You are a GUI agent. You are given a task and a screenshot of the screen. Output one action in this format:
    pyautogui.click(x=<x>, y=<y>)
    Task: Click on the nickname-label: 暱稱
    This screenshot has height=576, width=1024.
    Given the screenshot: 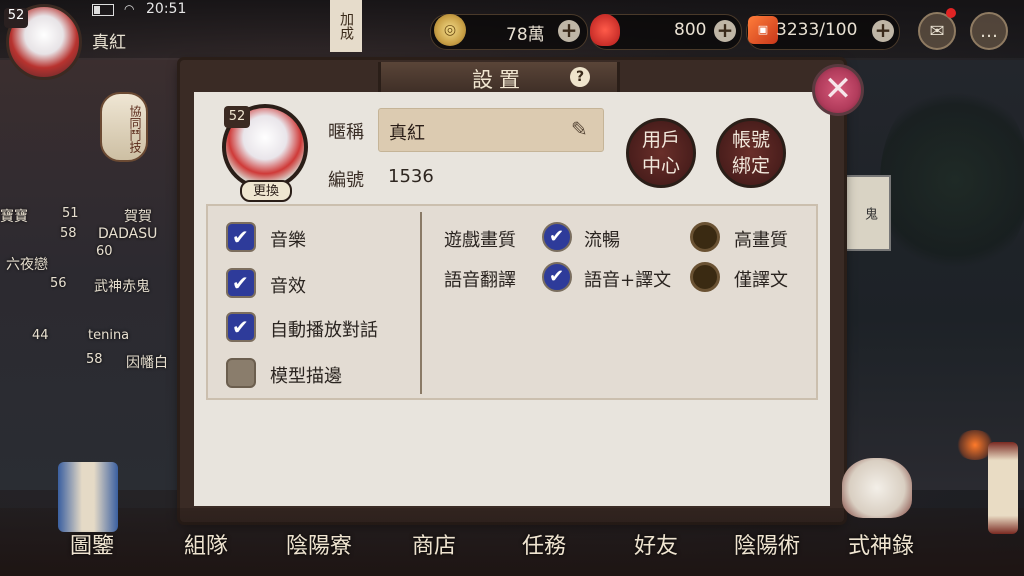 What is the action you would take?
    pyautogui.click(x=346, y=132)
    